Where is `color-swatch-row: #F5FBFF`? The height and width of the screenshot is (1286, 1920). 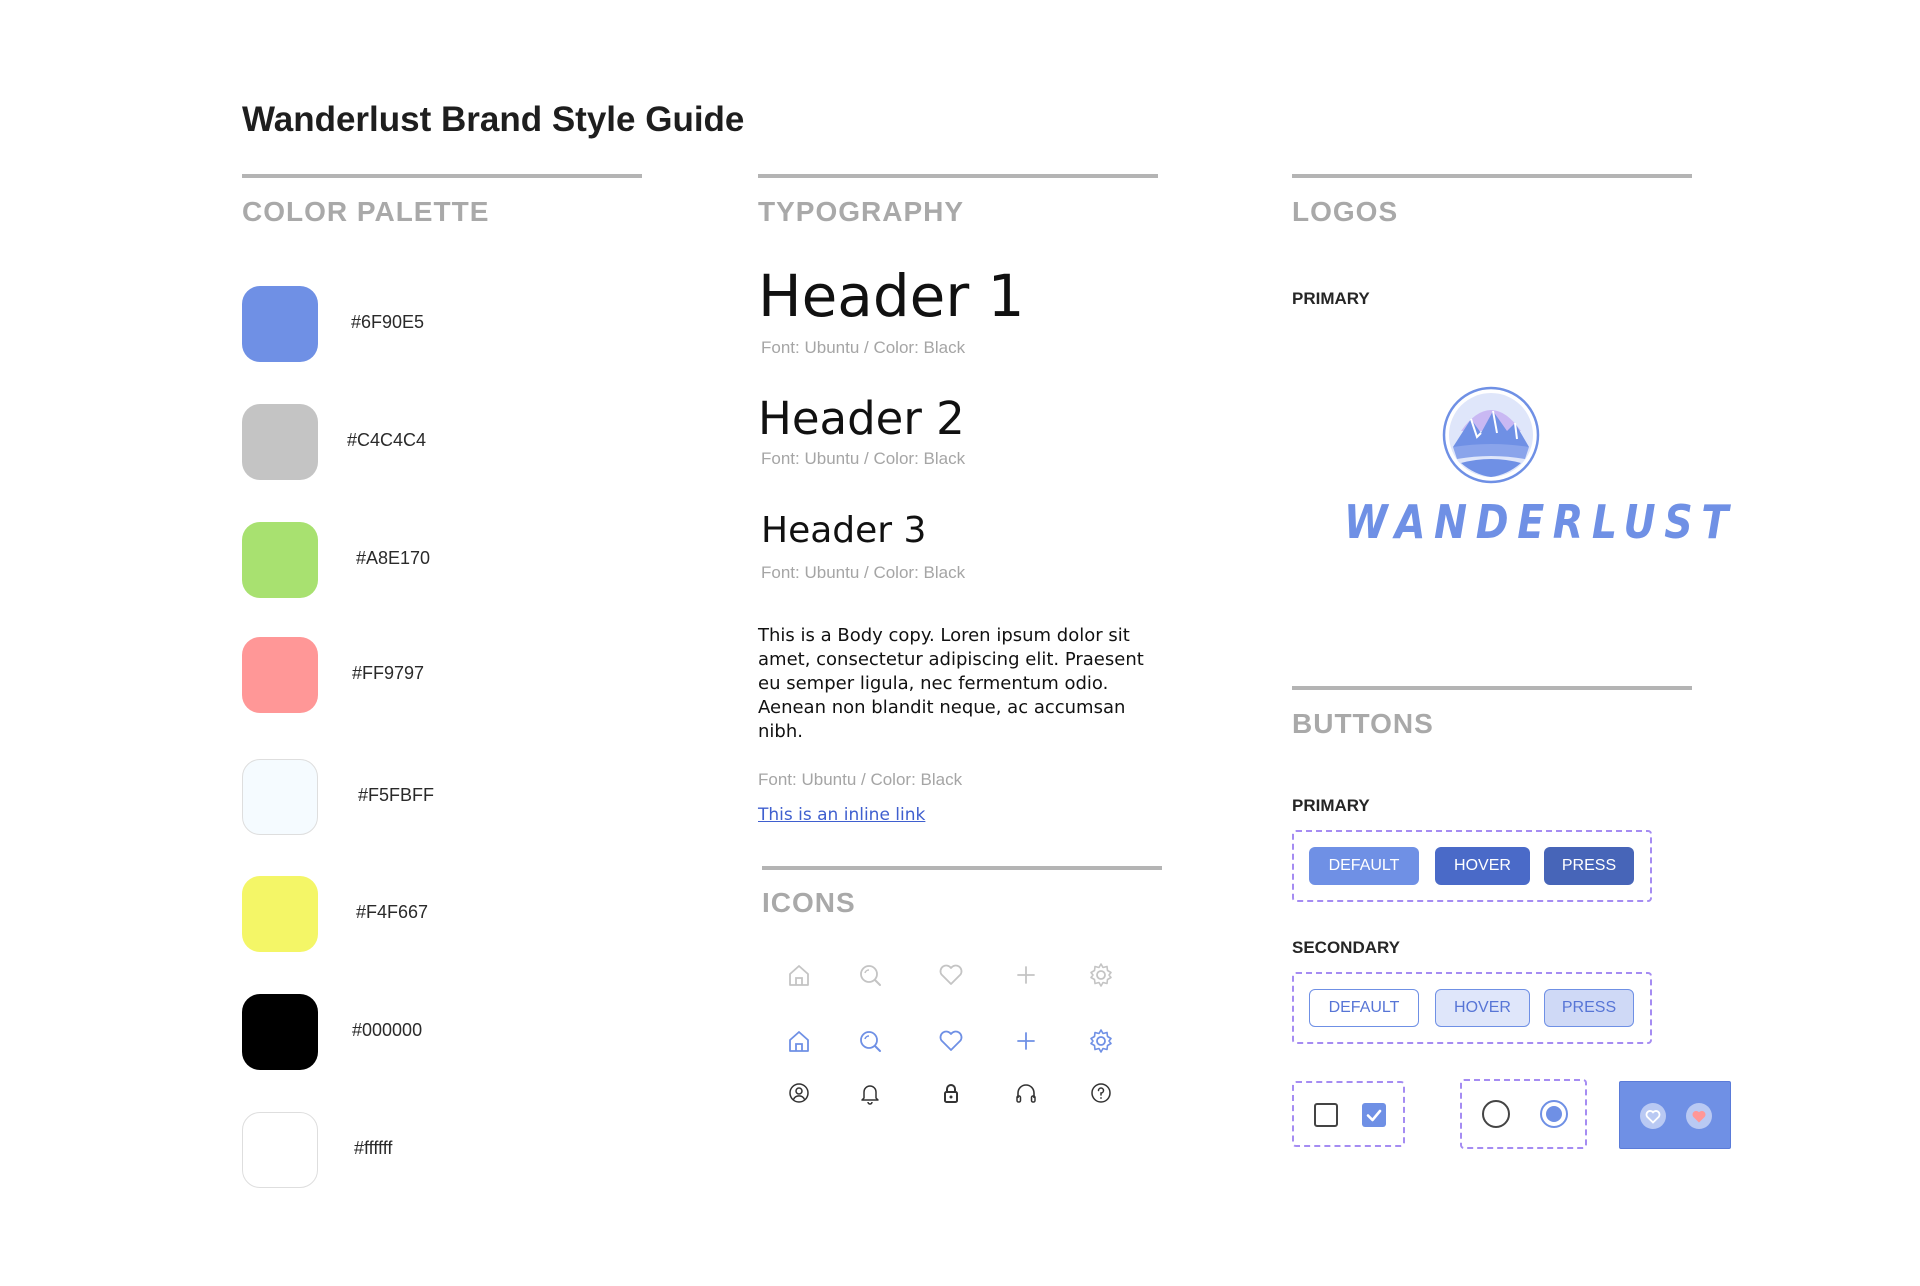 color-swatch-row: #F5FBFF is located at coordinates (372, 797).